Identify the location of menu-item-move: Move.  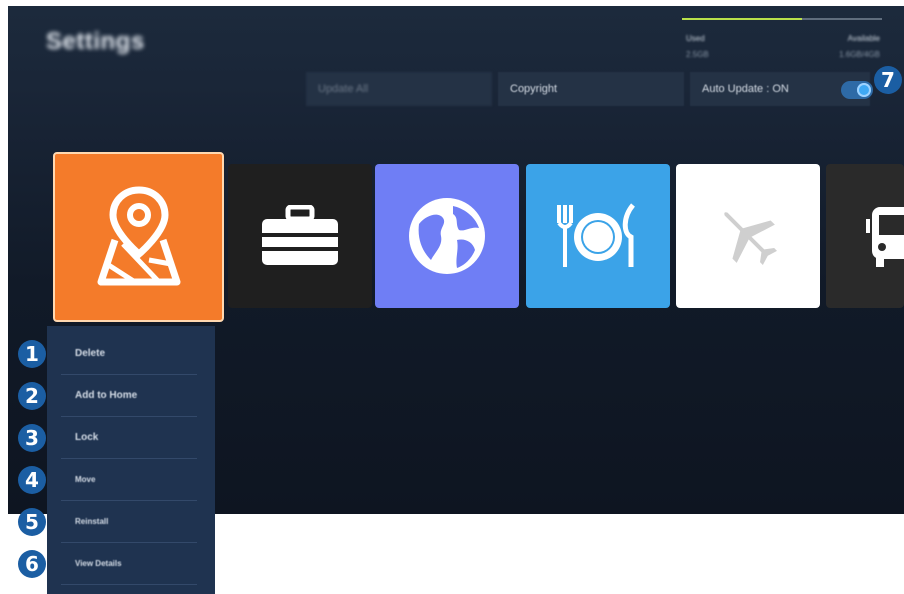
(129, 480).